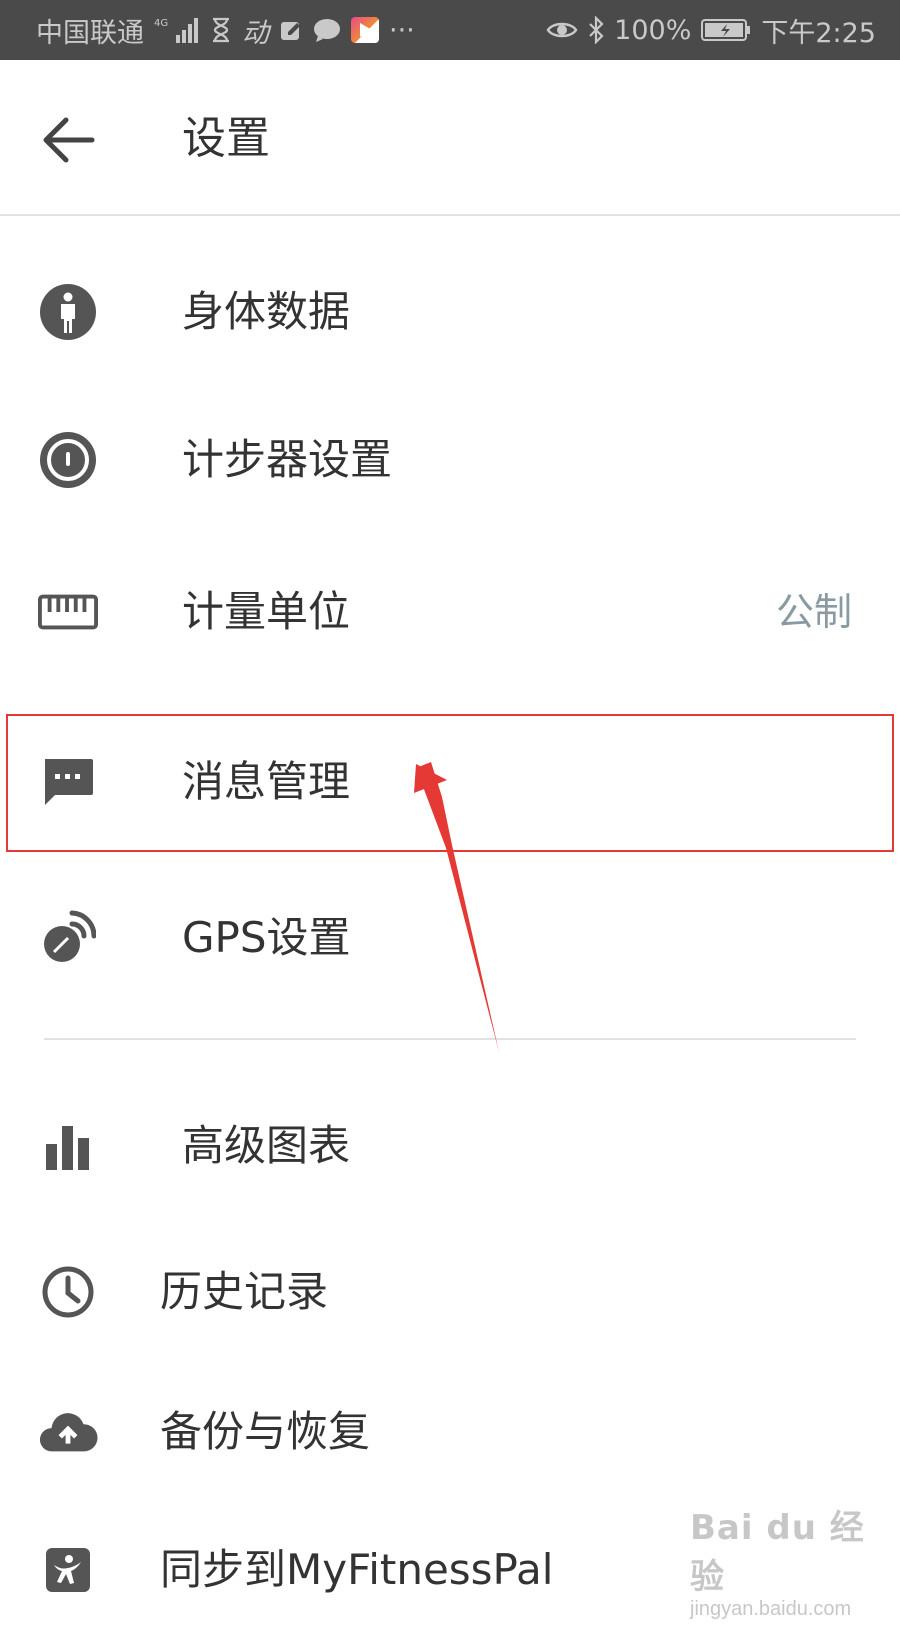  I want to click on settings-item-label: GPS设置, so click(266, 937).